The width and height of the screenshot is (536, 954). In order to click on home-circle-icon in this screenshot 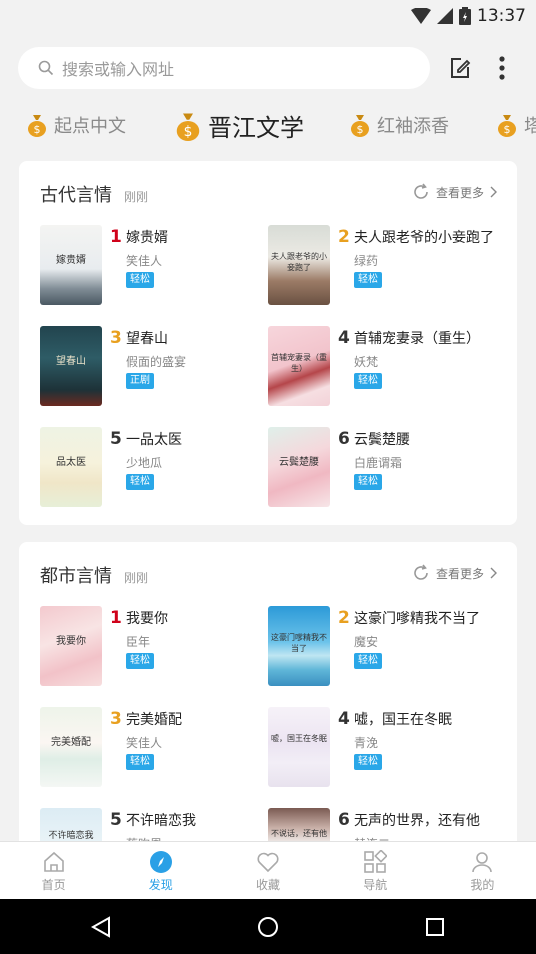, I will do `click(268, 927)`.